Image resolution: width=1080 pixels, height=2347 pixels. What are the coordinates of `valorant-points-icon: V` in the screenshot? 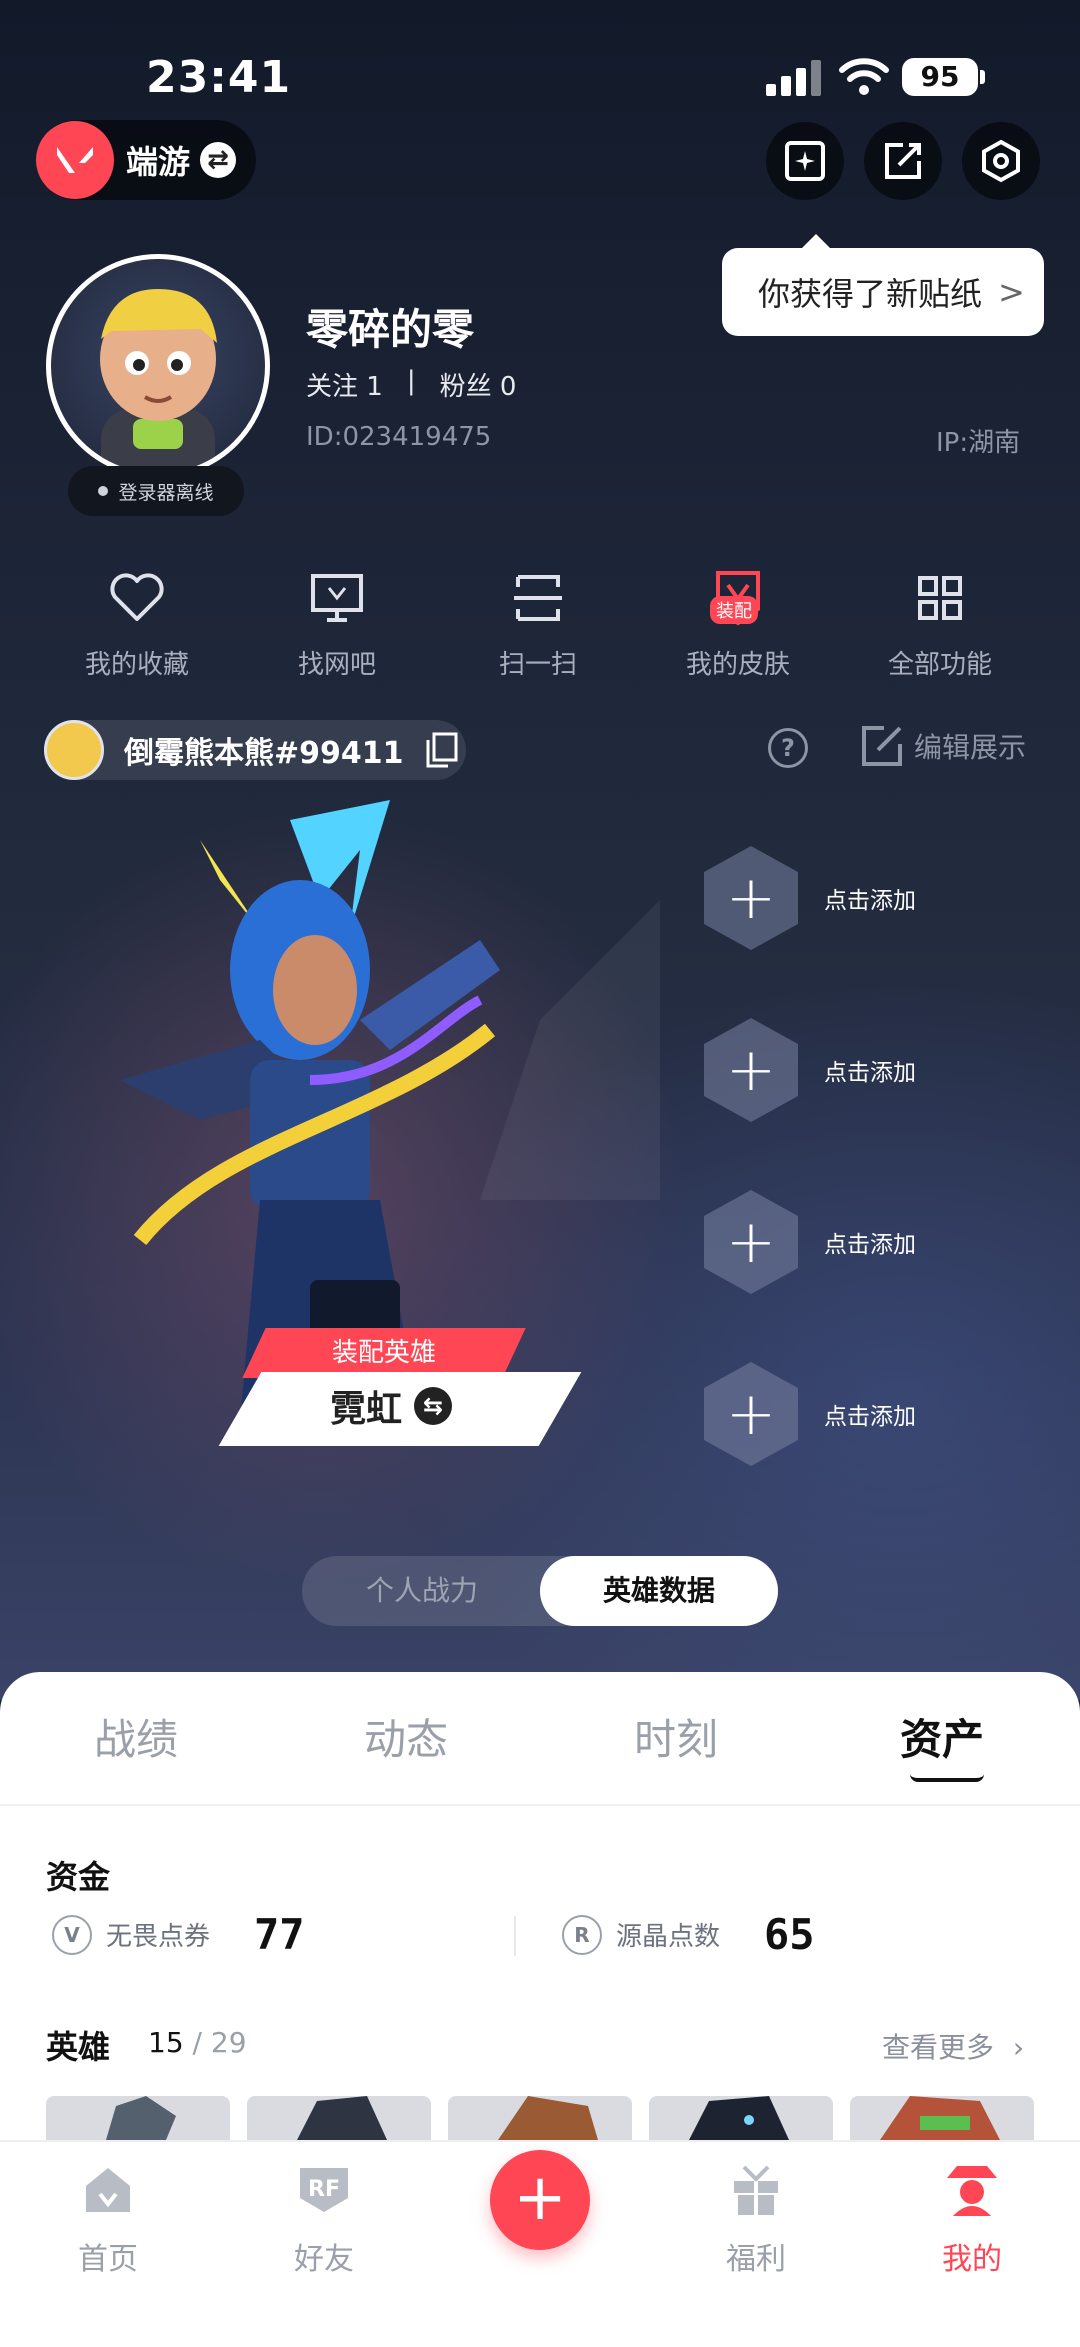 It's located at (72, 1934).